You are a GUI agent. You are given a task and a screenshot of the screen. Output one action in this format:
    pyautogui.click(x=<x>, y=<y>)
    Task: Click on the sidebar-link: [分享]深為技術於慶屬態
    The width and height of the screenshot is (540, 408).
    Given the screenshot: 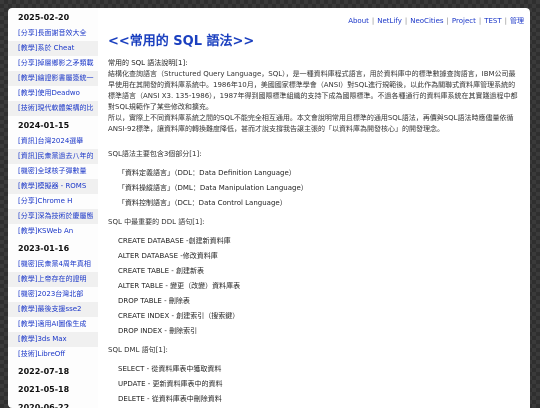 What is the action you would take?
    pyautogui.click(x=53, y=216)
    